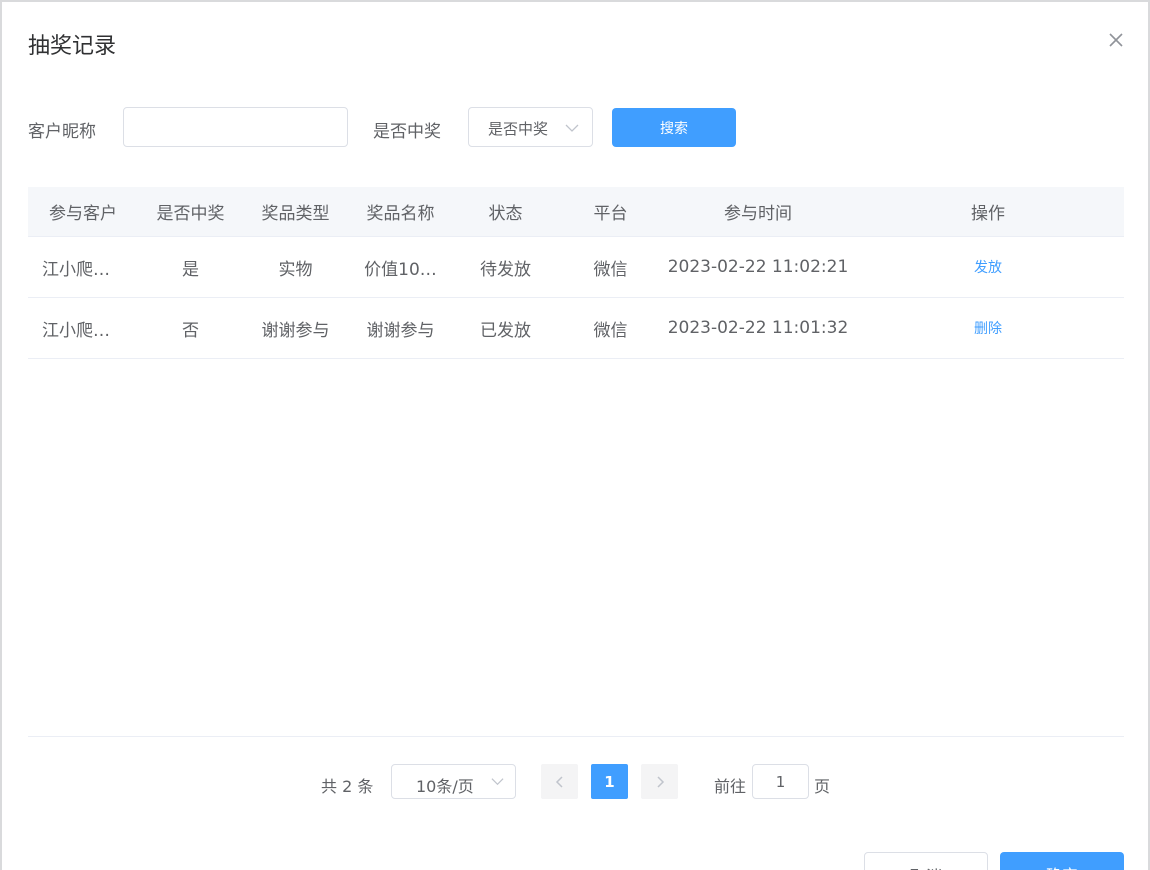 This screenshot has width=1150, height=870. What do you see at coordinates (988, 267) in the screenshot?
I see `issue-prize-link: 发放` at bounding box center [988, 267].